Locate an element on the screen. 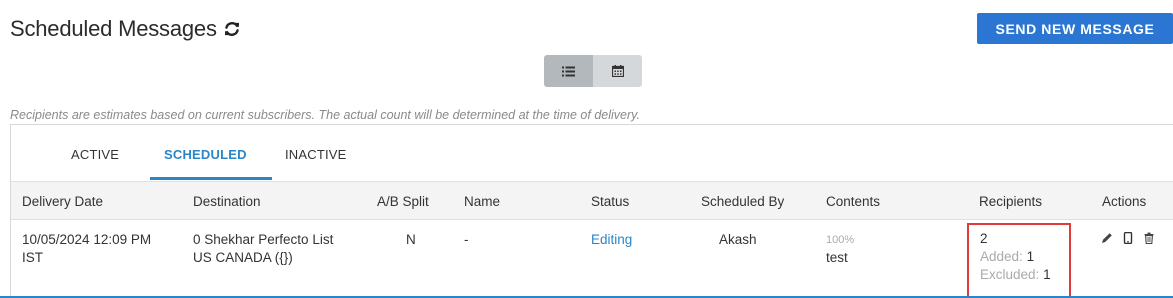 The height and width of the screenshot is (298, 1173). page-title-text: Scheduled Messages is located at coordinates (113, 28).